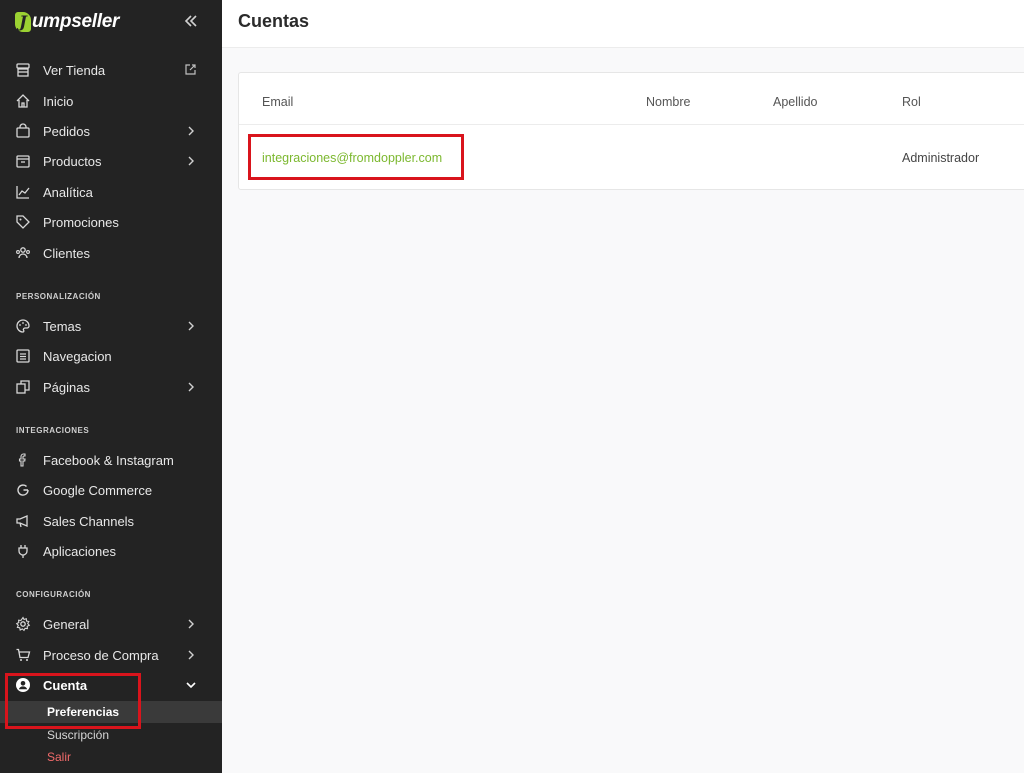 The image size is (1024, 773). Describe the element at coordinates (111, 624) in the screenshot. I see `sidebar-item-general: General` at that location.